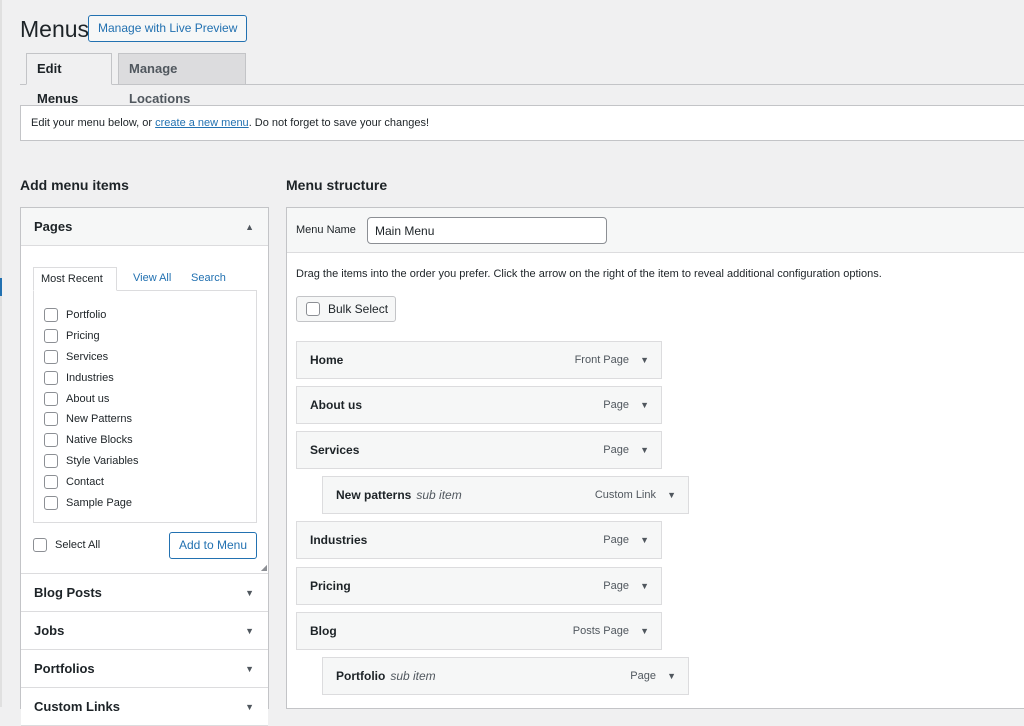 Image resolution: width=1024 pixels, height=726 pixels. Describe the element at coordinates (479, 540) in the screenshot. I see `menu-item-industries: Industries Page ▼` at that location.